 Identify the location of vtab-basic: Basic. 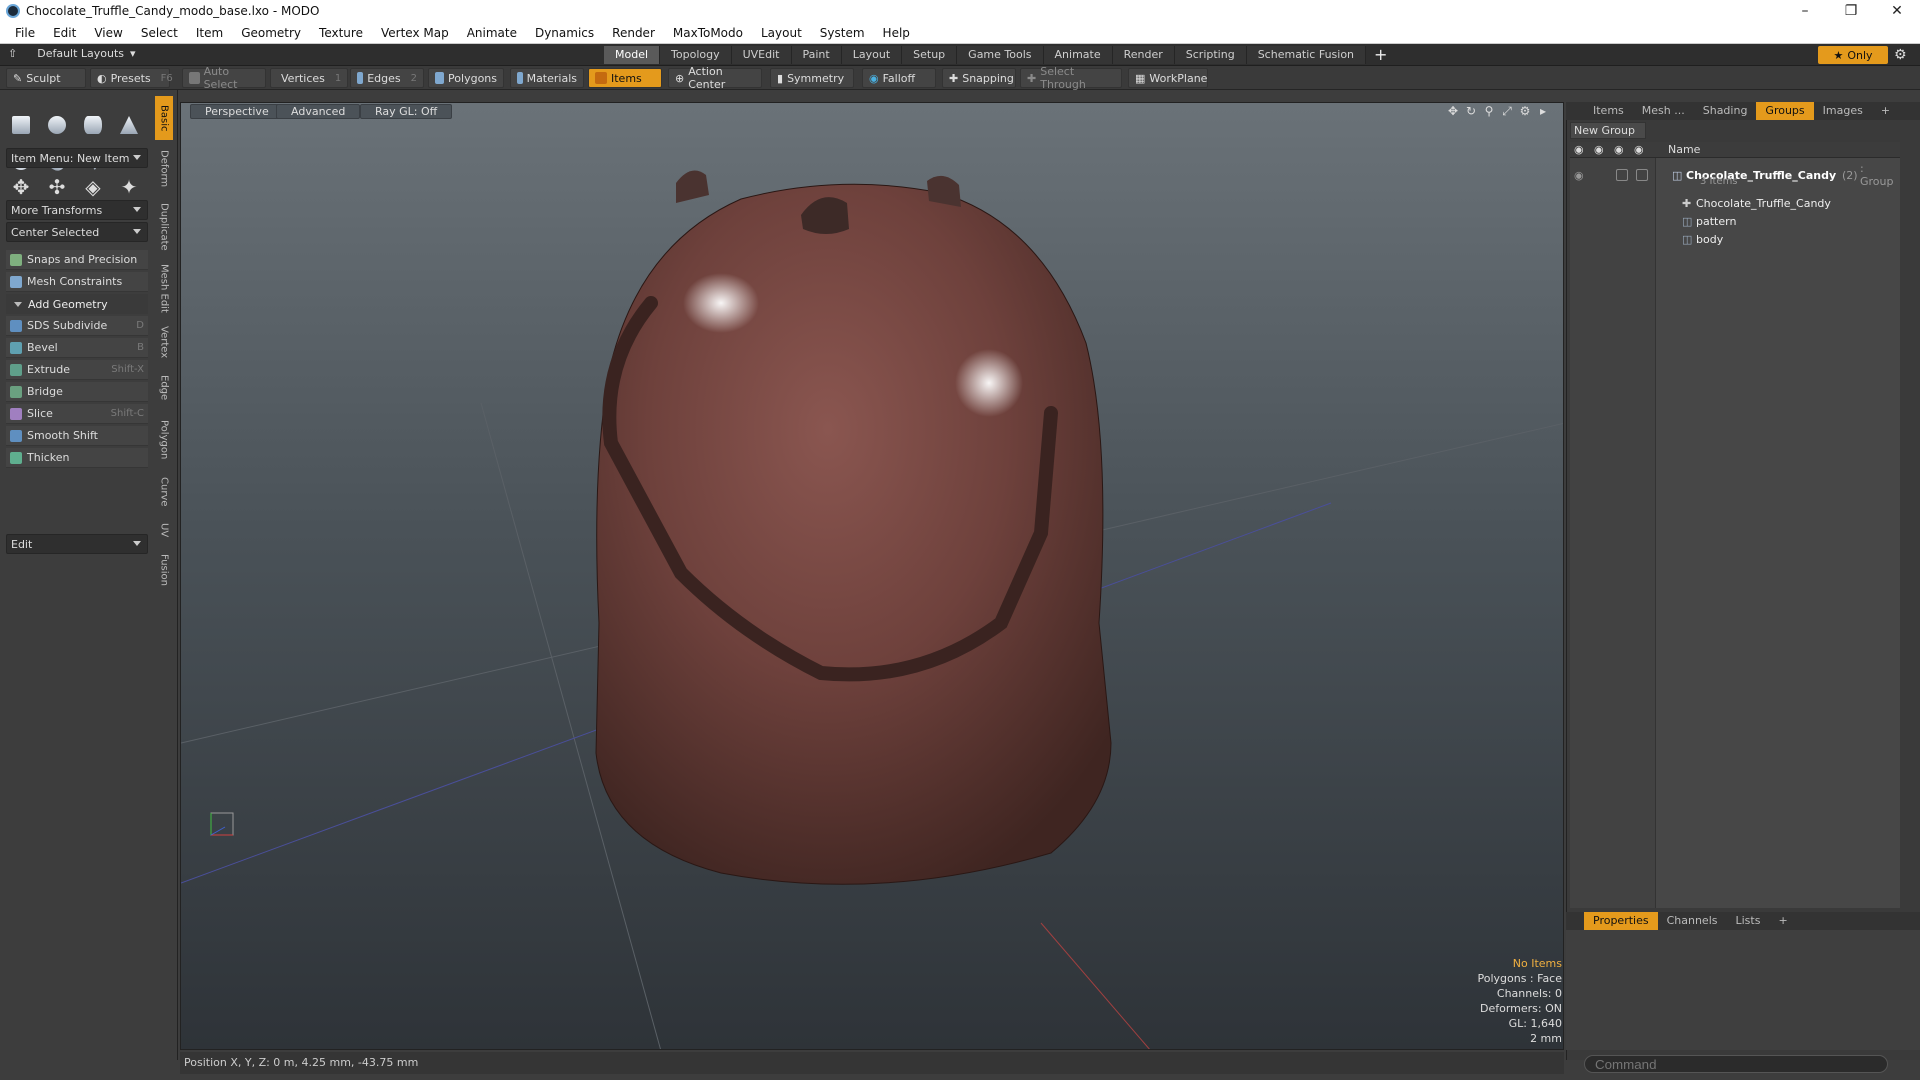
(164, 118).